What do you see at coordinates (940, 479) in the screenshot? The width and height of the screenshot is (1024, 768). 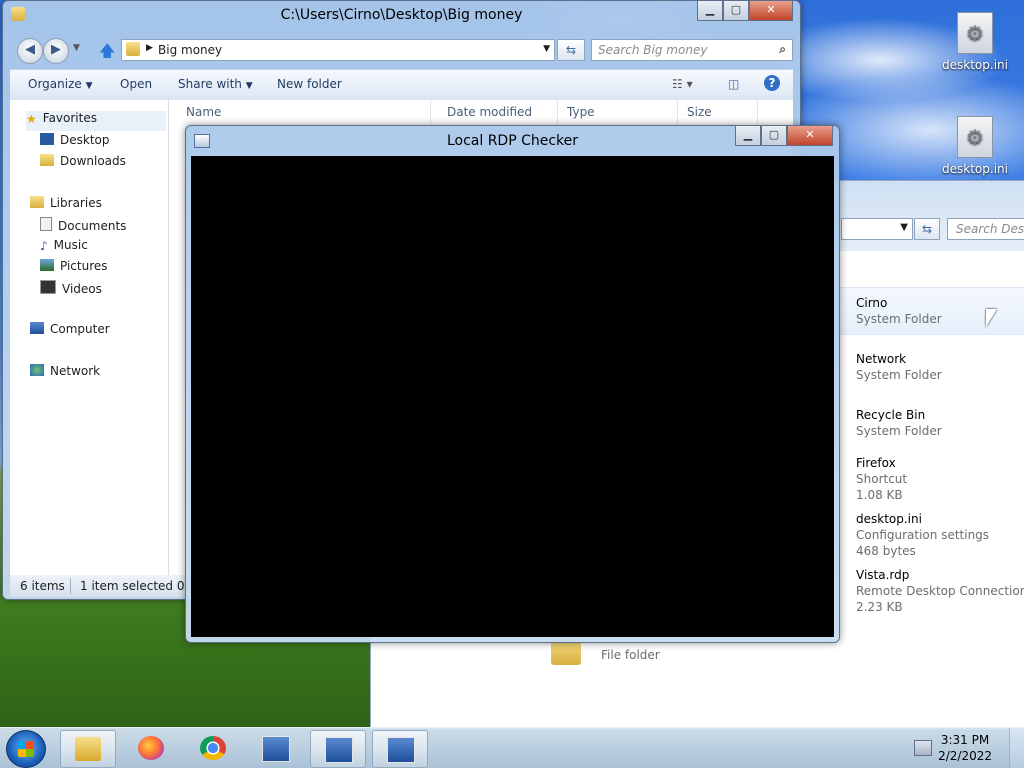 I see `tile-firefox: Firefox Shortcut 1.08 KB` at bounding box center [940, 479].